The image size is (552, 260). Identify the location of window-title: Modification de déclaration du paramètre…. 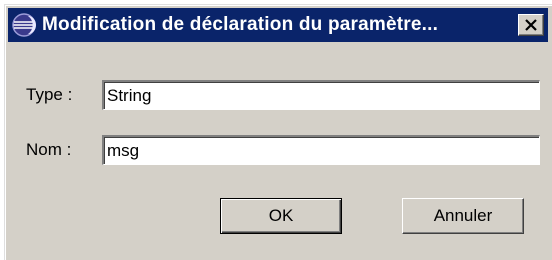
(240, 24).